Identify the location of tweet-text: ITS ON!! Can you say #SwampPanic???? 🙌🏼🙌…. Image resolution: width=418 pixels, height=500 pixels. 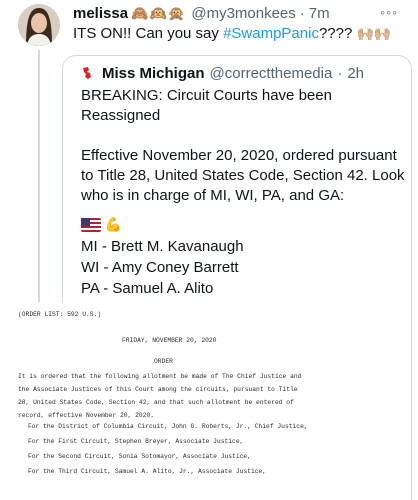
(240, 33).